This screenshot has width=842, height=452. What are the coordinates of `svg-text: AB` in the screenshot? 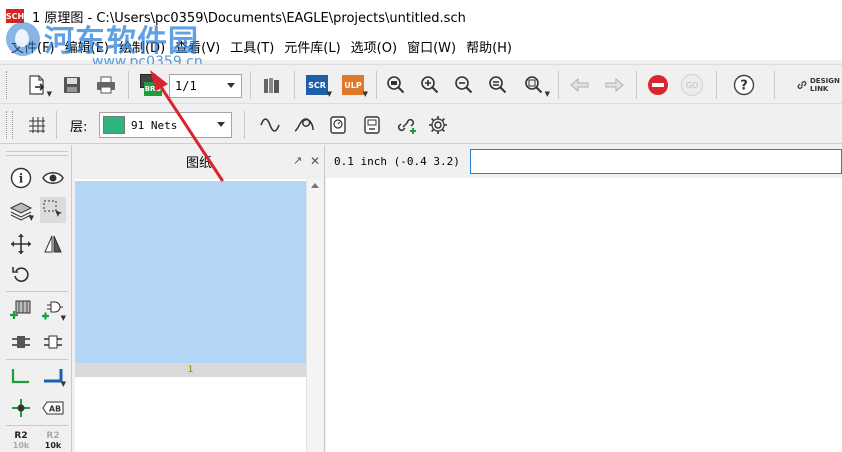 It's located at (55, 409).